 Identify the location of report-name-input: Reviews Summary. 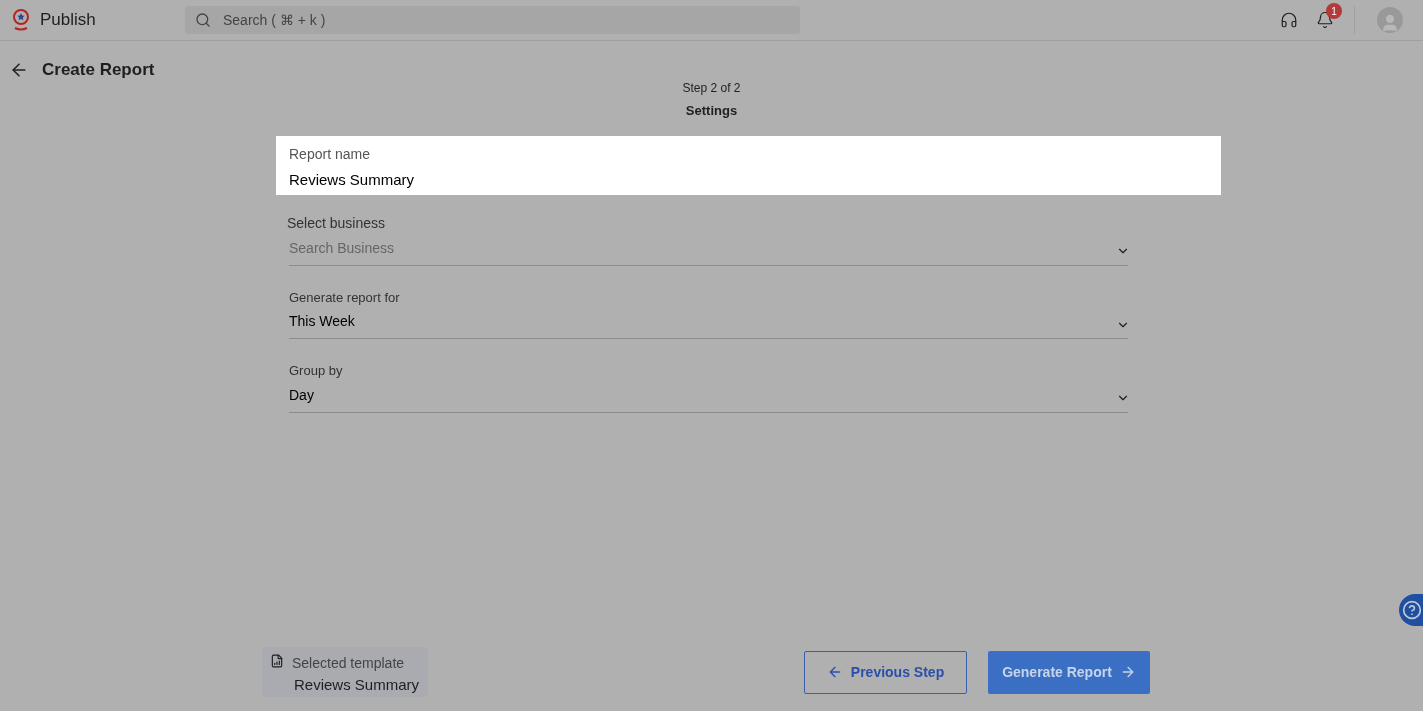
(748, 179).